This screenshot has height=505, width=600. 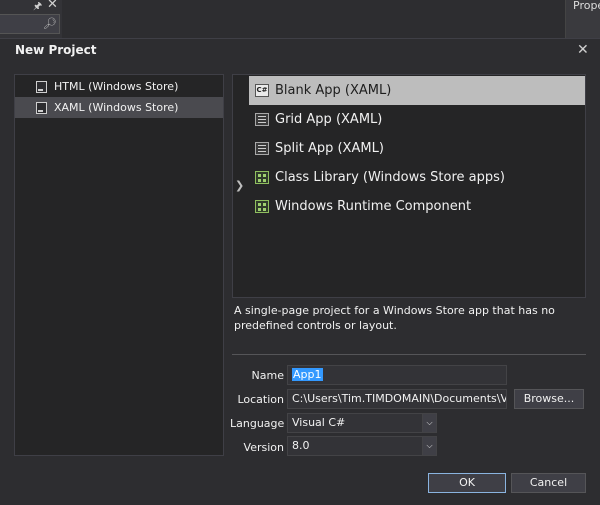 I want to click on location-input: C:\Users\Tim.TIMDOMAIN\Documents\Visu, so click(x=397, y=399).